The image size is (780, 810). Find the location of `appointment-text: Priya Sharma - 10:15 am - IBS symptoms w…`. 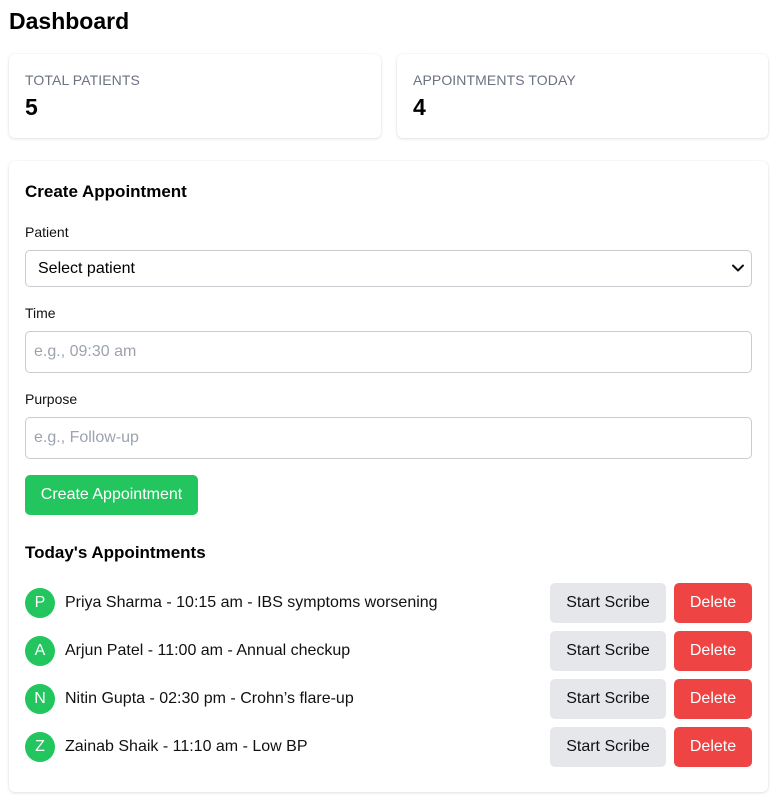

appointment-text: Priya Sharma - 10:15 am - IBS symptoms w… is located at coordinates (251, 602).